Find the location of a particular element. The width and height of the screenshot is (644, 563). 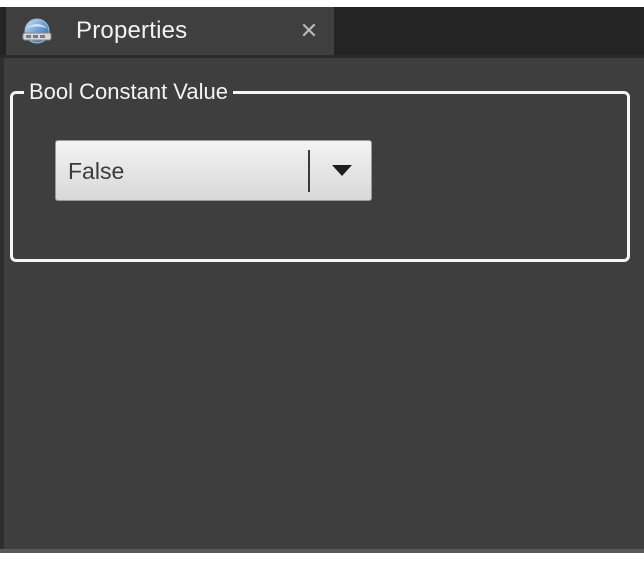

window-bottom-edge is located at coordinates (322, 558).